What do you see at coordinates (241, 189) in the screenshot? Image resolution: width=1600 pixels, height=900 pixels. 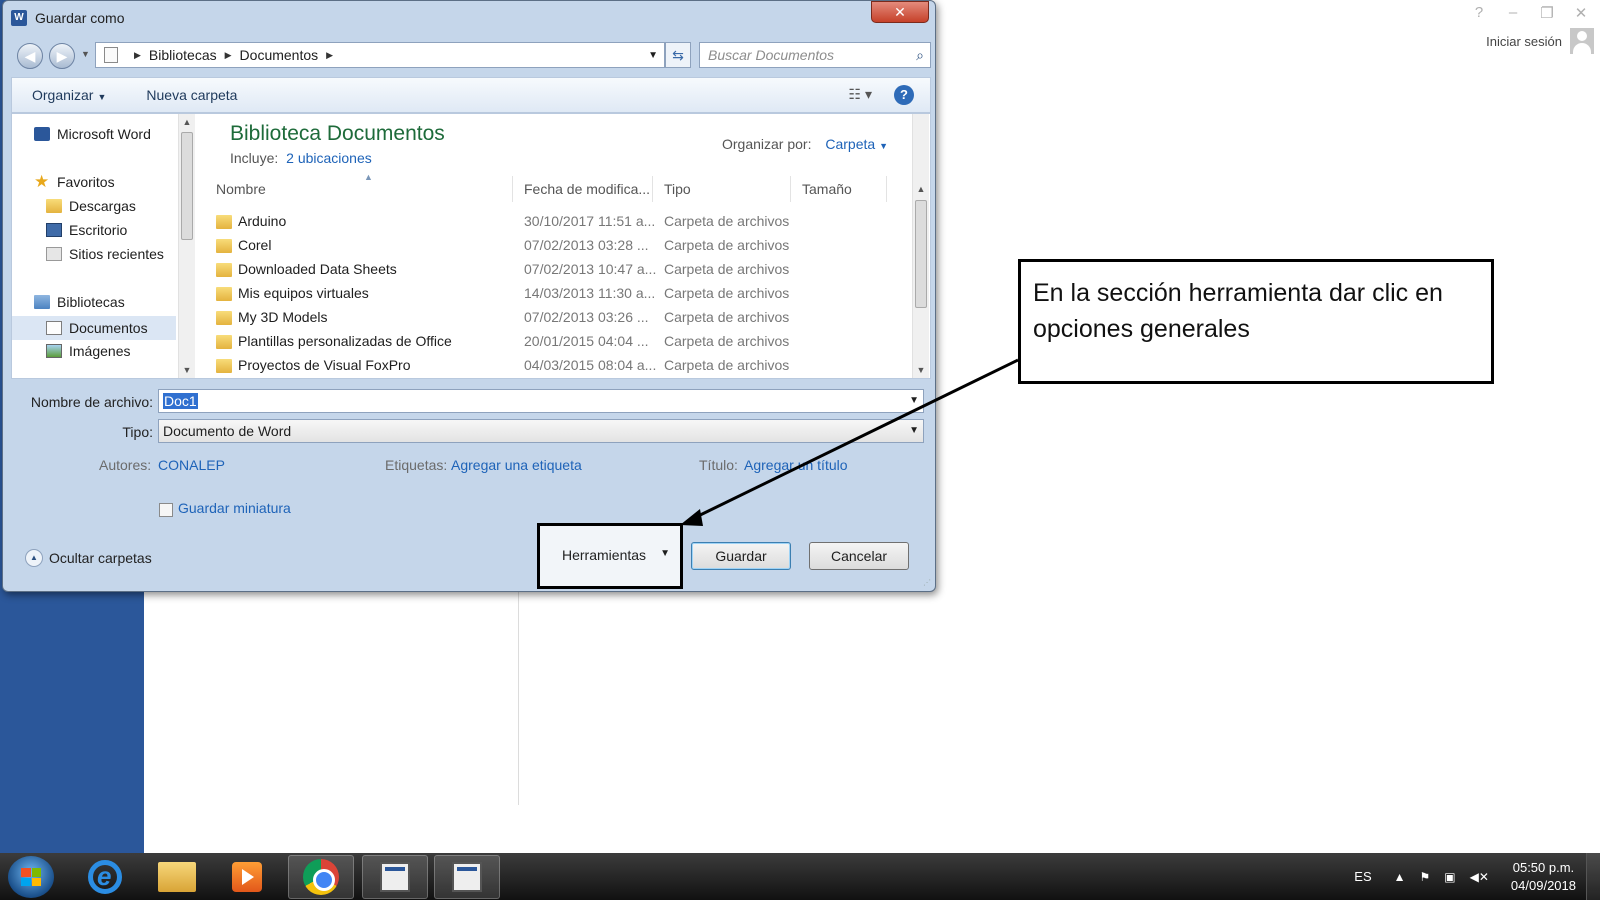 I see `column-header-name: Nombre` at bounding box center [241, 189].